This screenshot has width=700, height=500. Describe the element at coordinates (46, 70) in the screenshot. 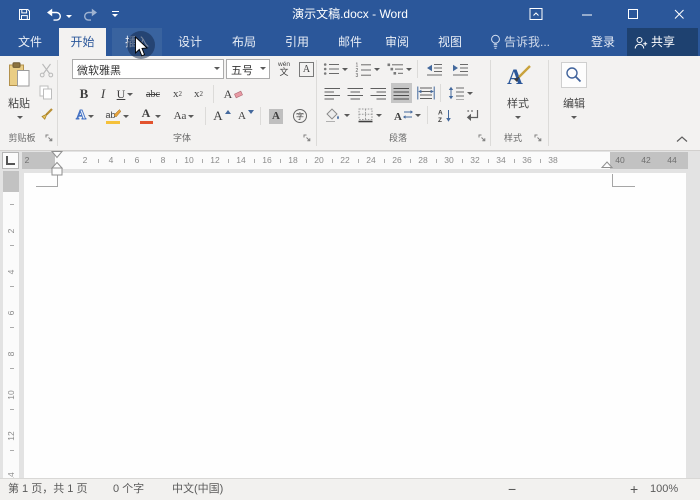

I see `cut-button` at that location.